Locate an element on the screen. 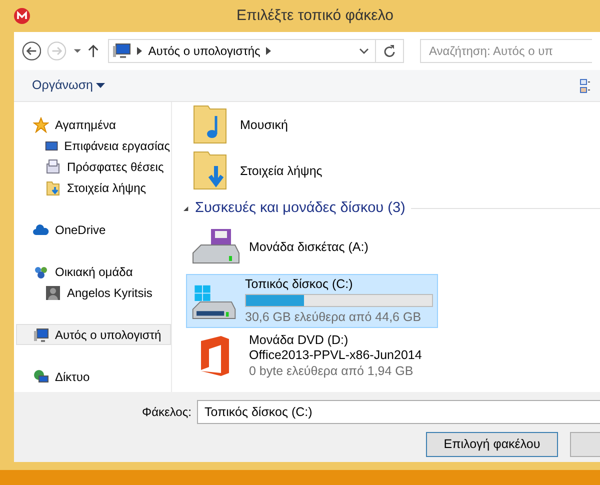  sidebar-item: Στοιχεία λήψης is located at coordinates (92, 187).